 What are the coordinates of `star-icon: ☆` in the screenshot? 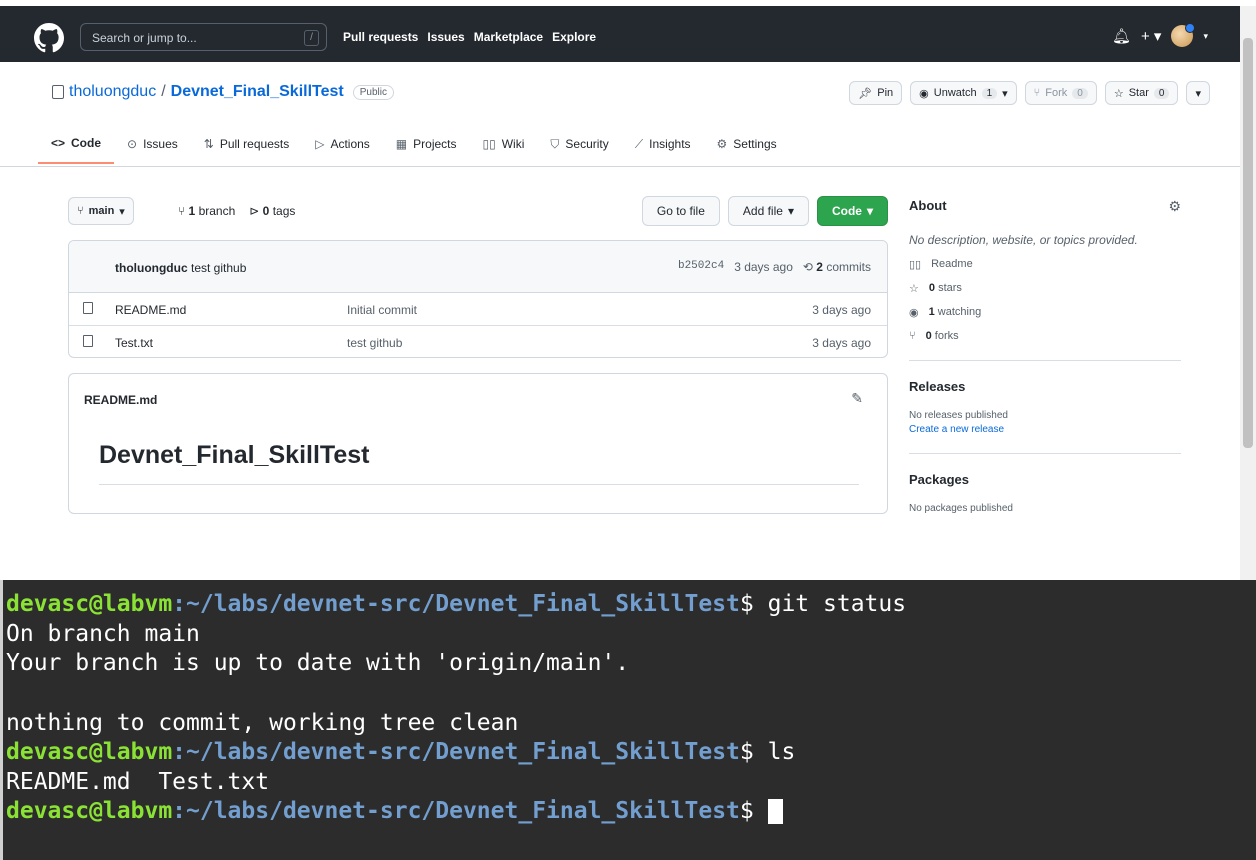 It's located at (914, 289).